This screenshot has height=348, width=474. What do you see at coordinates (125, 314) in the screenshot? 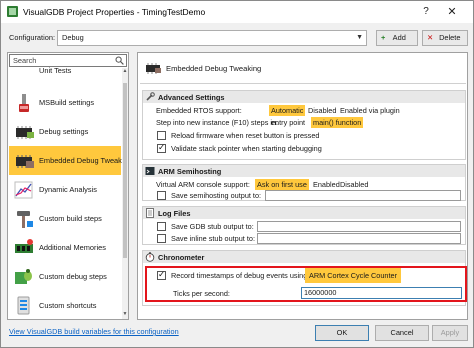
I see `scroll-down-icon: ▼` at bounding box center [125, 314].